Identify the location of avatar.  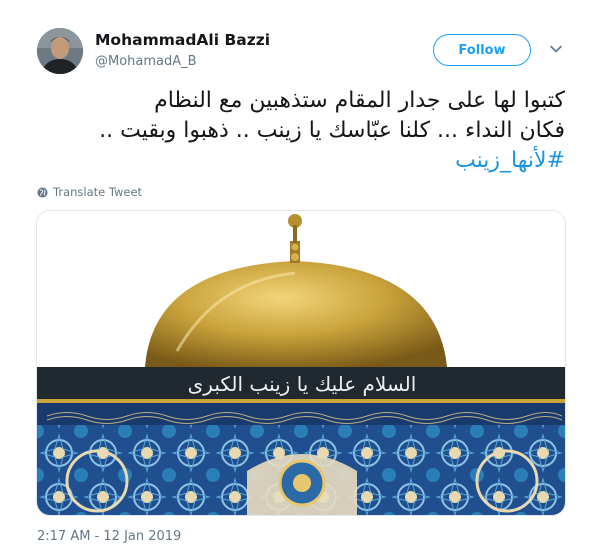
(60, 51).